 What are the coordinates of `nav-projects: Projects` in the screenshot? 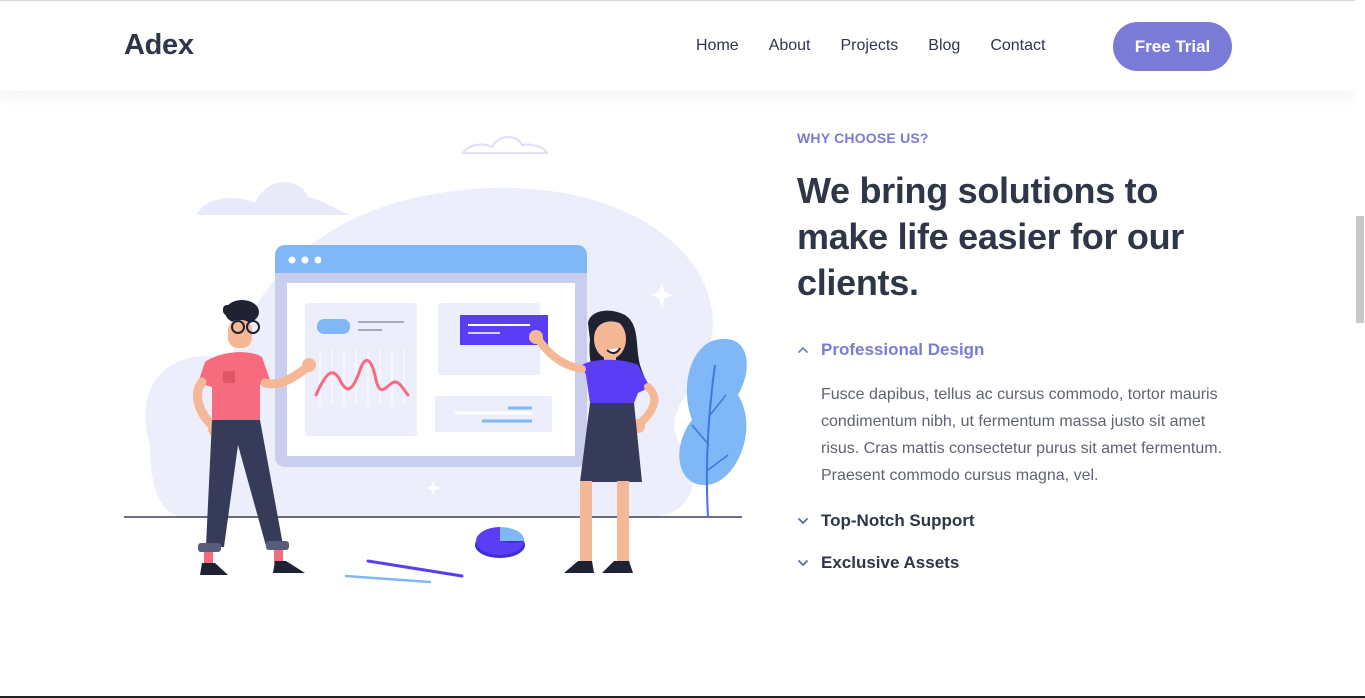 It's located at (870, 46).